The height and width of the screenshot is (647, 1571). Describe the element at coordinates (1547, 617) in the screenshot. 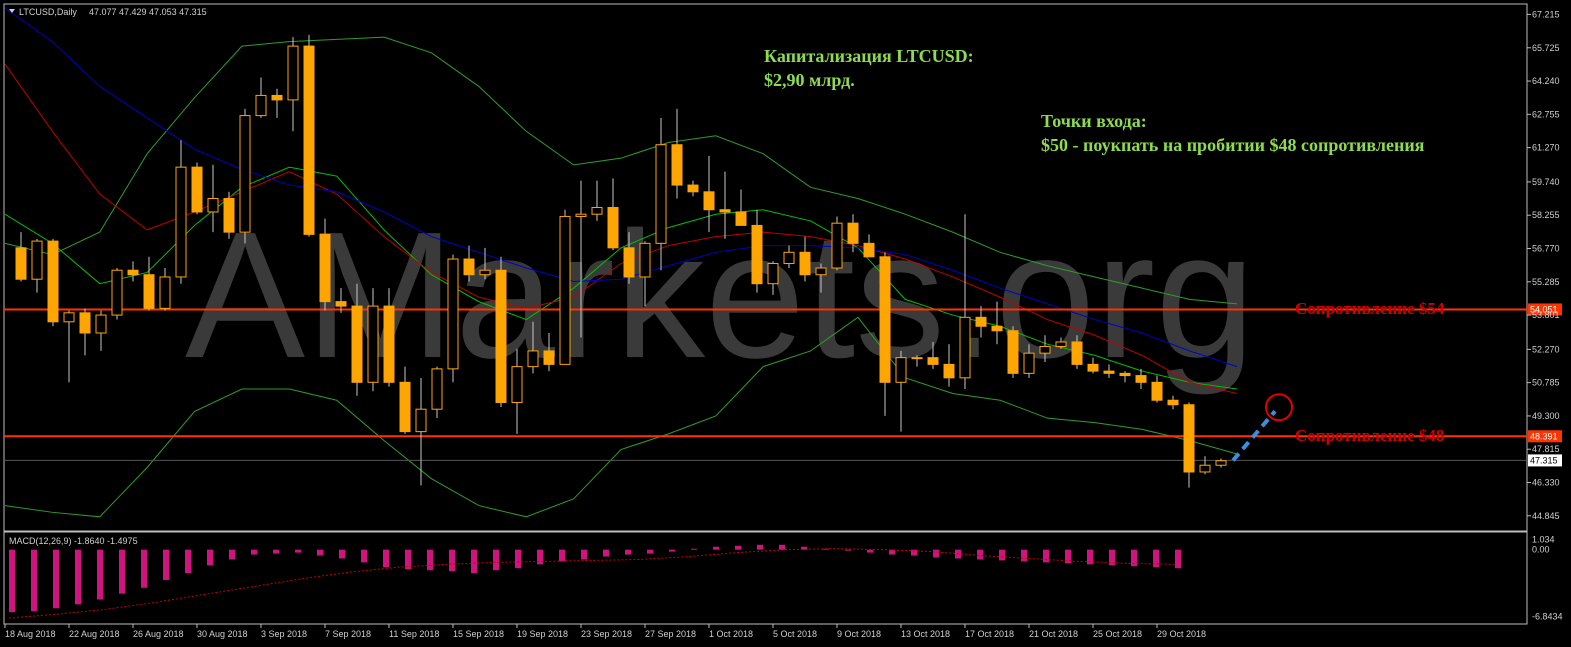

I see `macd-y-tick-label: -6.8434` at that location.